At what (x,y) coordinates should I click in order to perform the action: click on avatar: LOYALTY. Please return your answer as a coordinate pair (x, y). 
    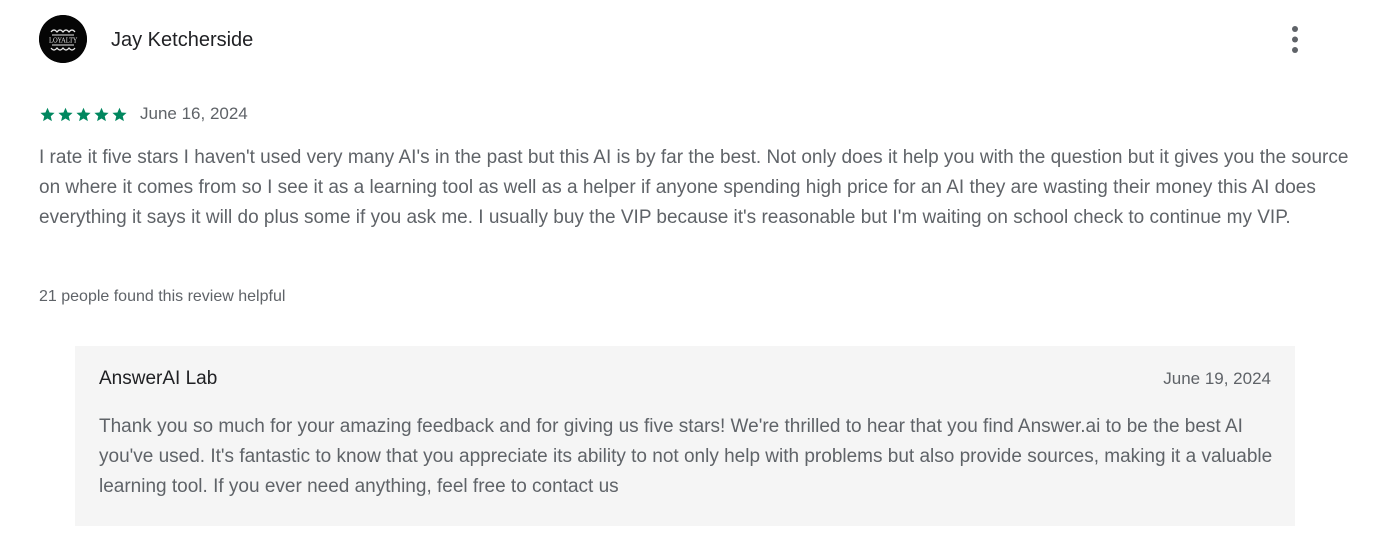
    Looking at the image, I should click on (63, 39).